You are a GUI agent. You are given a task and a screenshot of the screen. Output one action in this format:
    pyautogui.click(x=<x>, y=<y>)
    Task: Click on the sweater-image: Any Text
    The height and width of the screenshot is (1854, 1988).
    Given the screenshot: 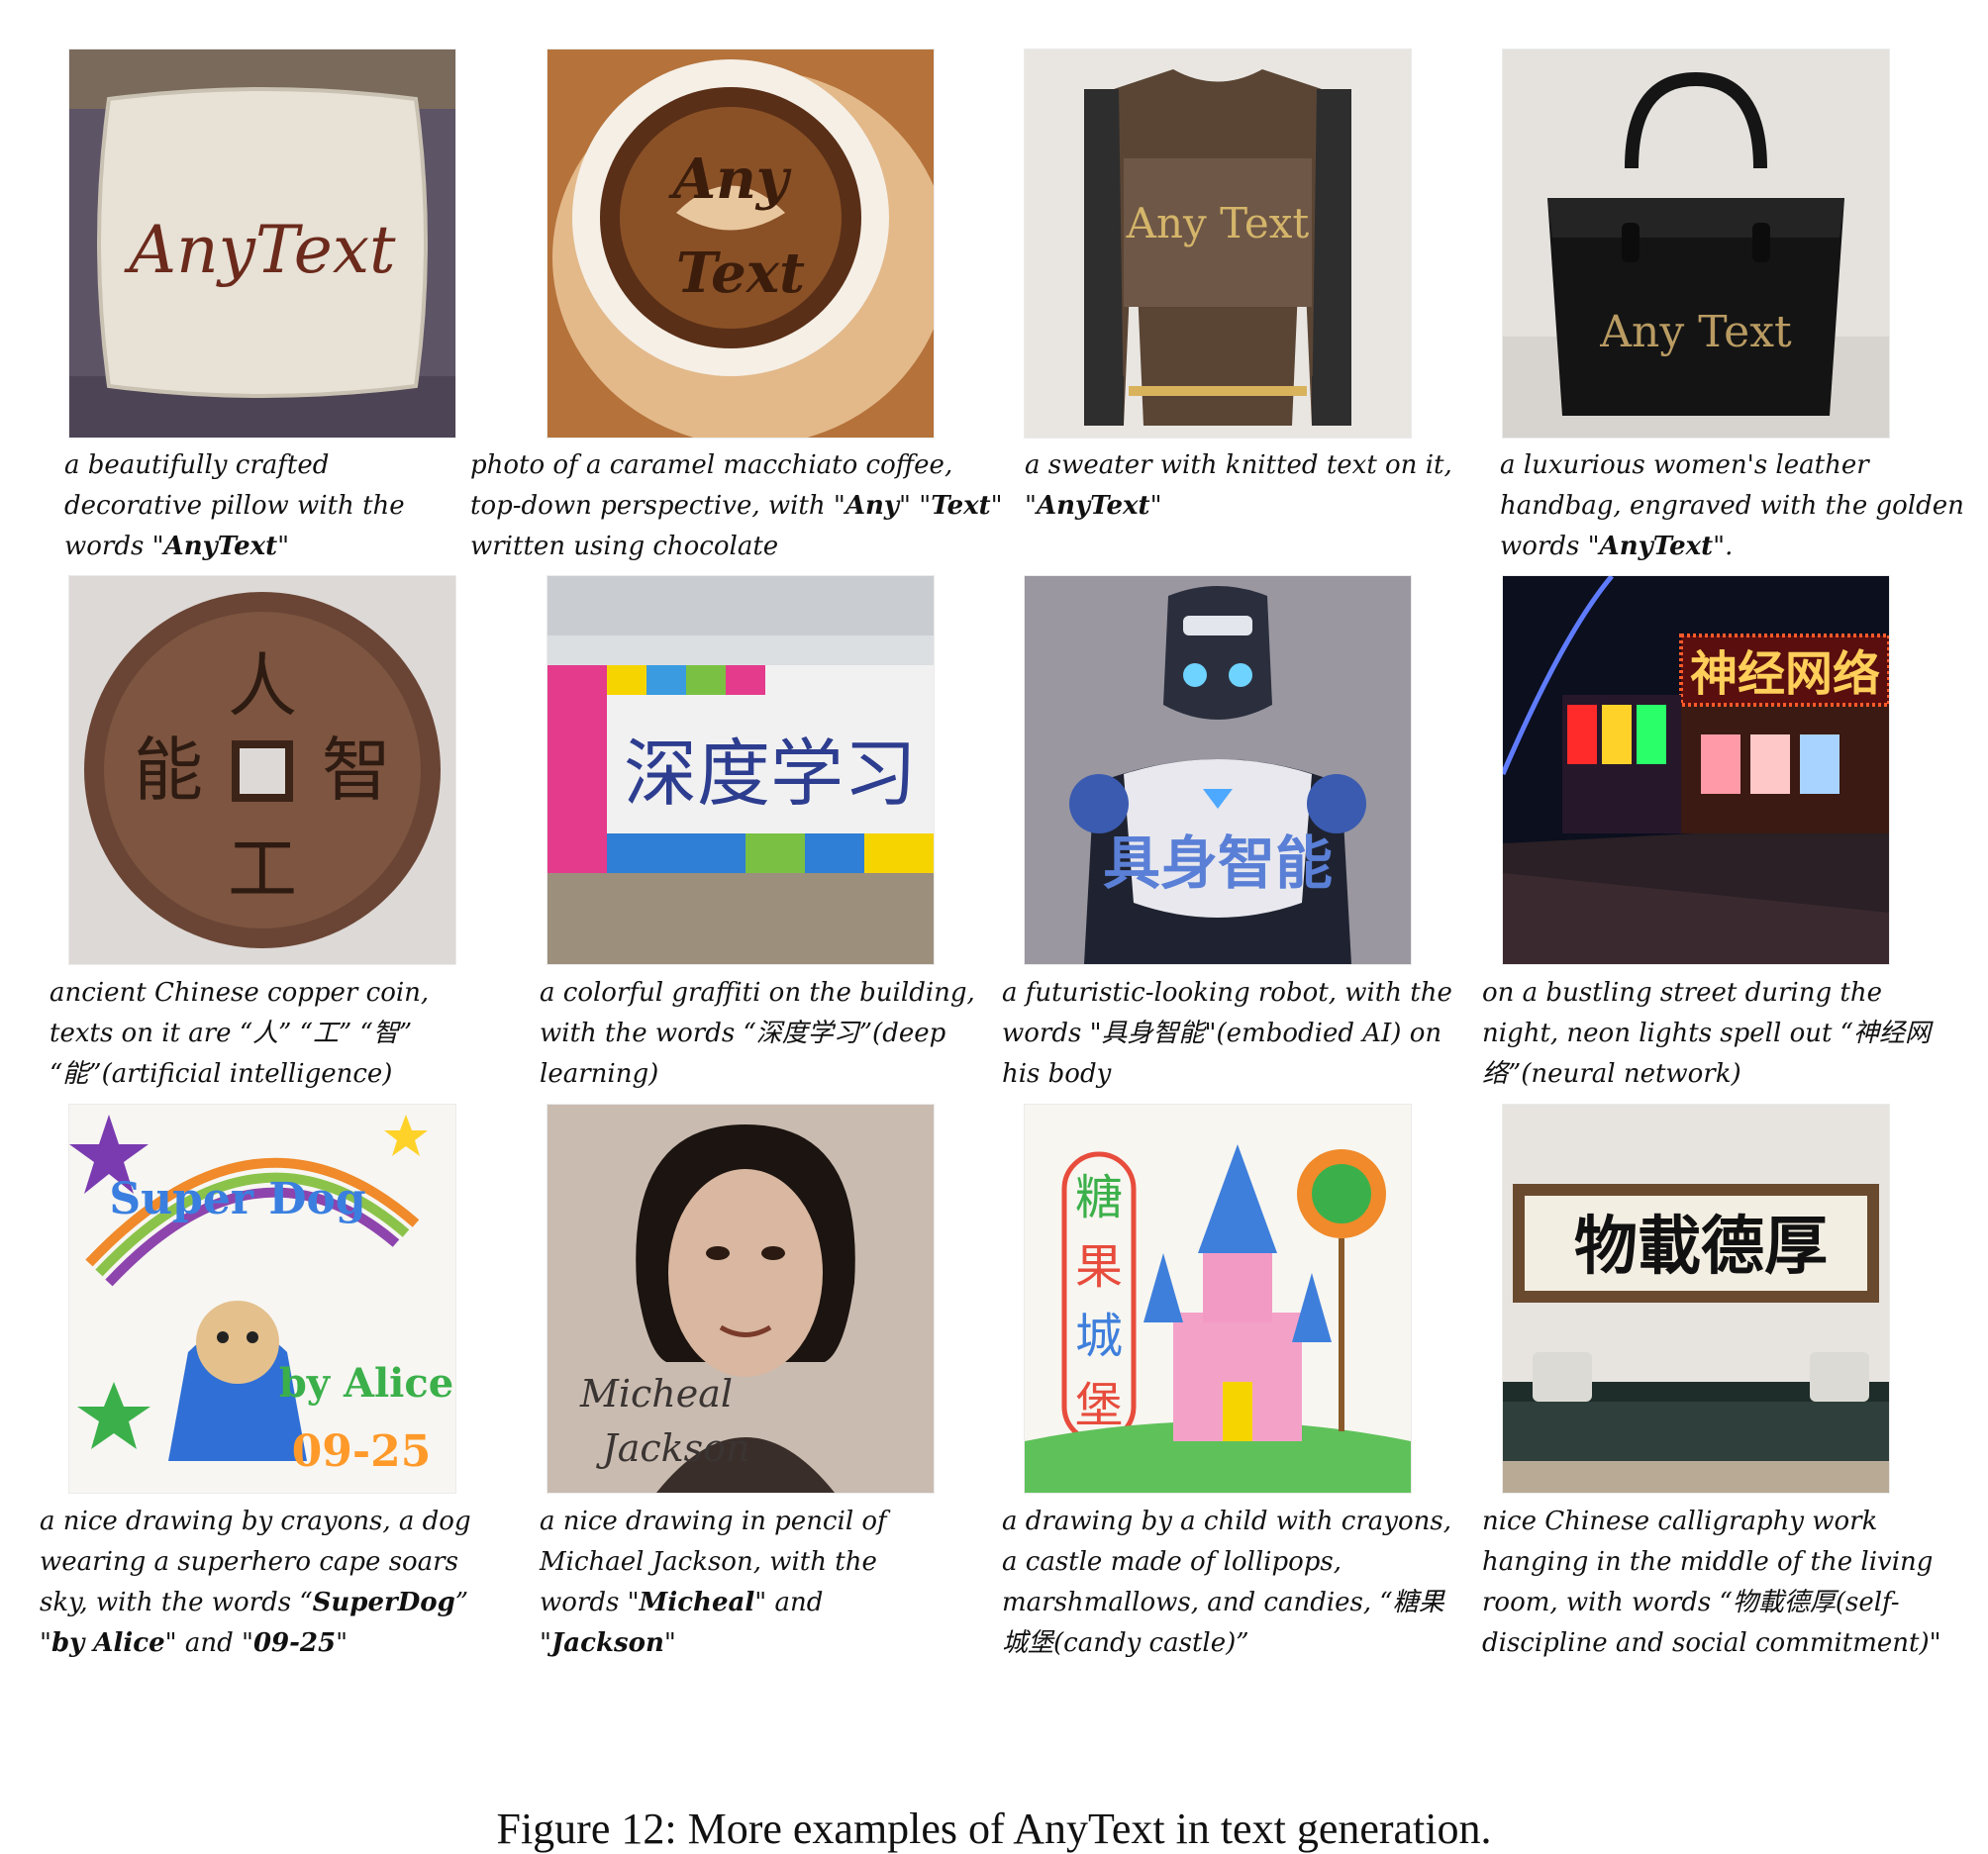 What is the action you would take?
    pyautogui.click(x=1218, y=243)
    